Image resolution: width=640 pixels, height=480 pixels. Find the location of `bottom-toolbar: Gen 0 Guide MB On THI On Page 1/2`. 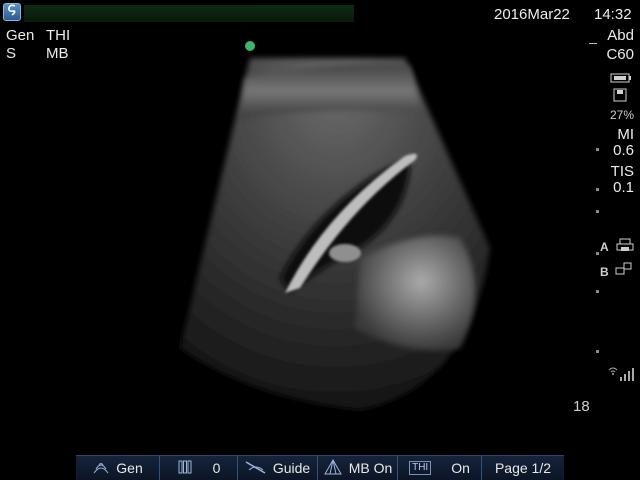

bottom-toolbar: Gen 0 Guide MB On THI On Page 1/2 is located at coordinates (320, 467).